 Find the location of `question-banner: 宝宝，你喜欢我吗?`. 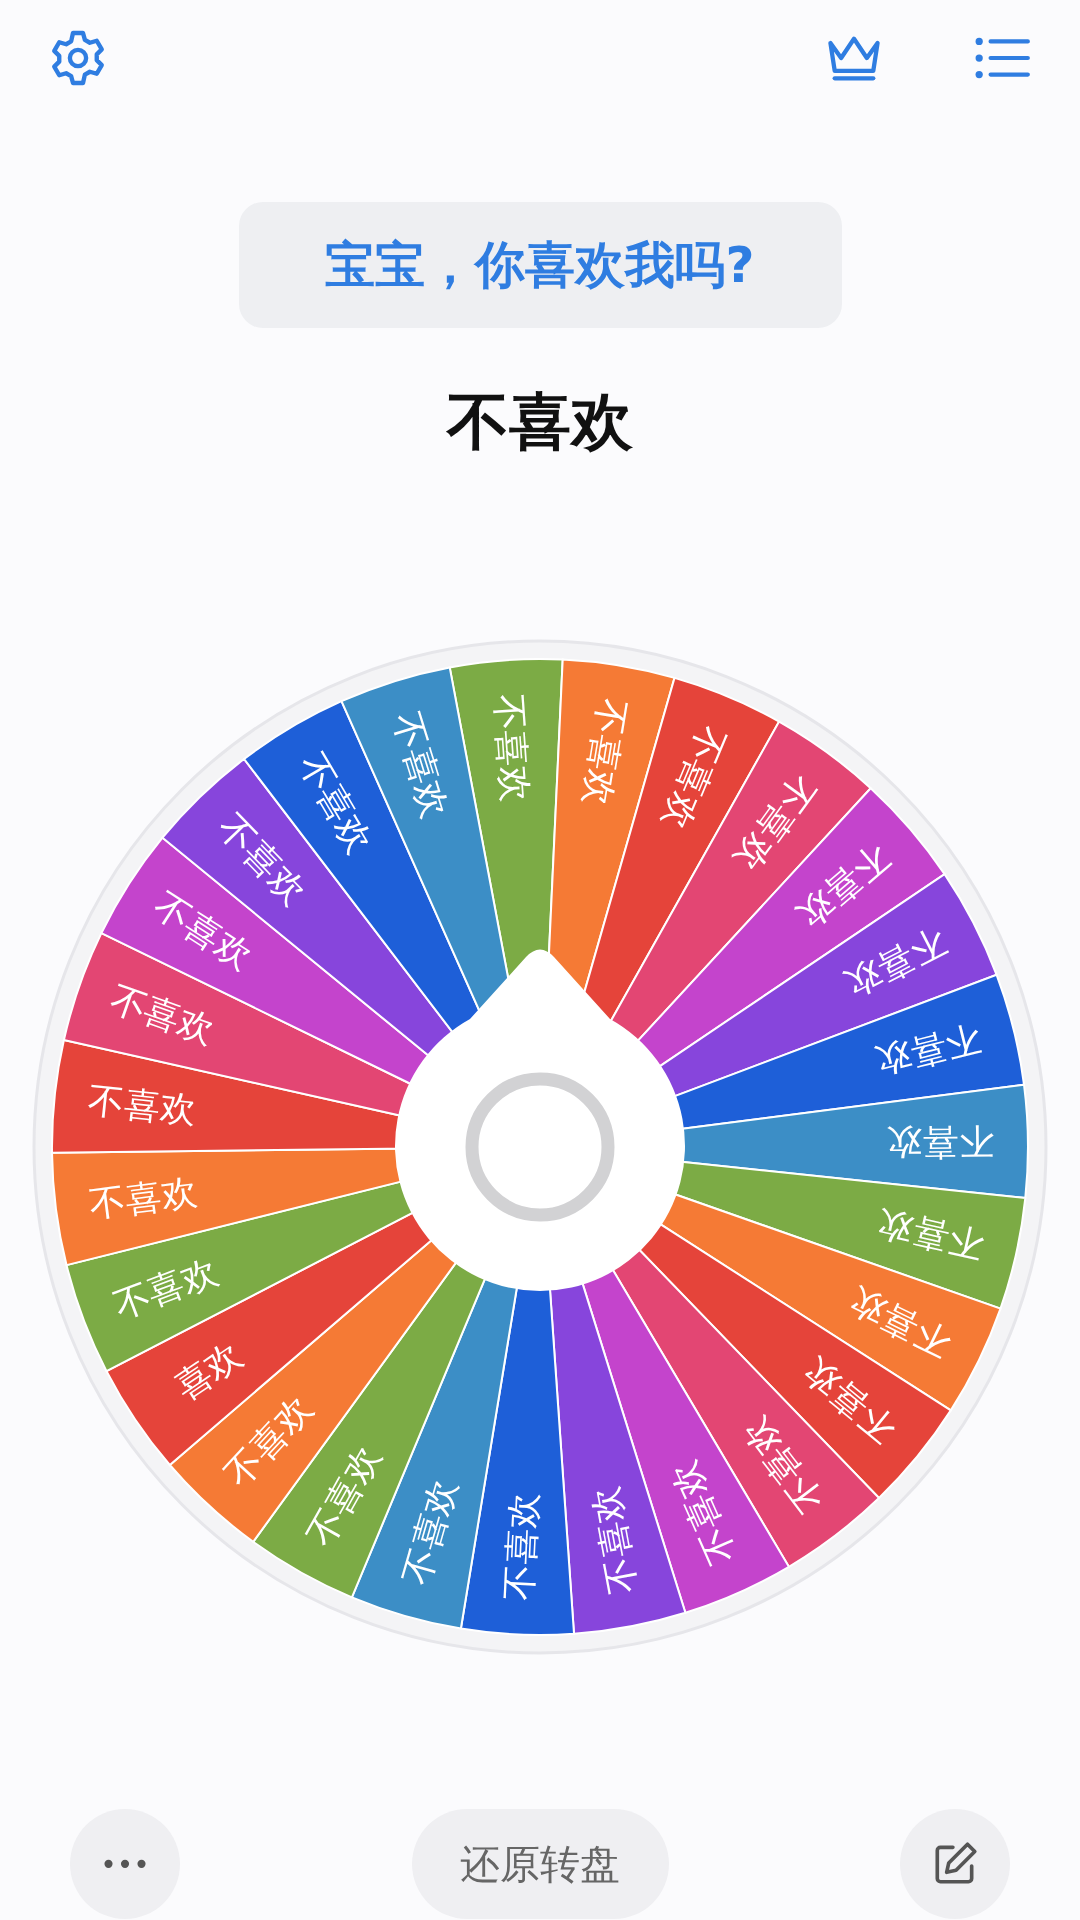

question-banner: 宝宝，你喜欢我吗? is located at coordinates (540, 265).